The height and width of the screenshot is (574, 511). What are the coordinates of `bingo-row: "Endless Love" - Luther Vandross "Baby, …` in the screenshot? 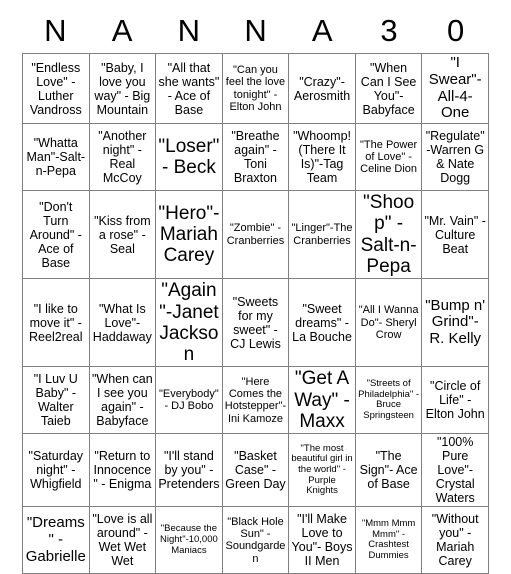 It's located at (255, 88).